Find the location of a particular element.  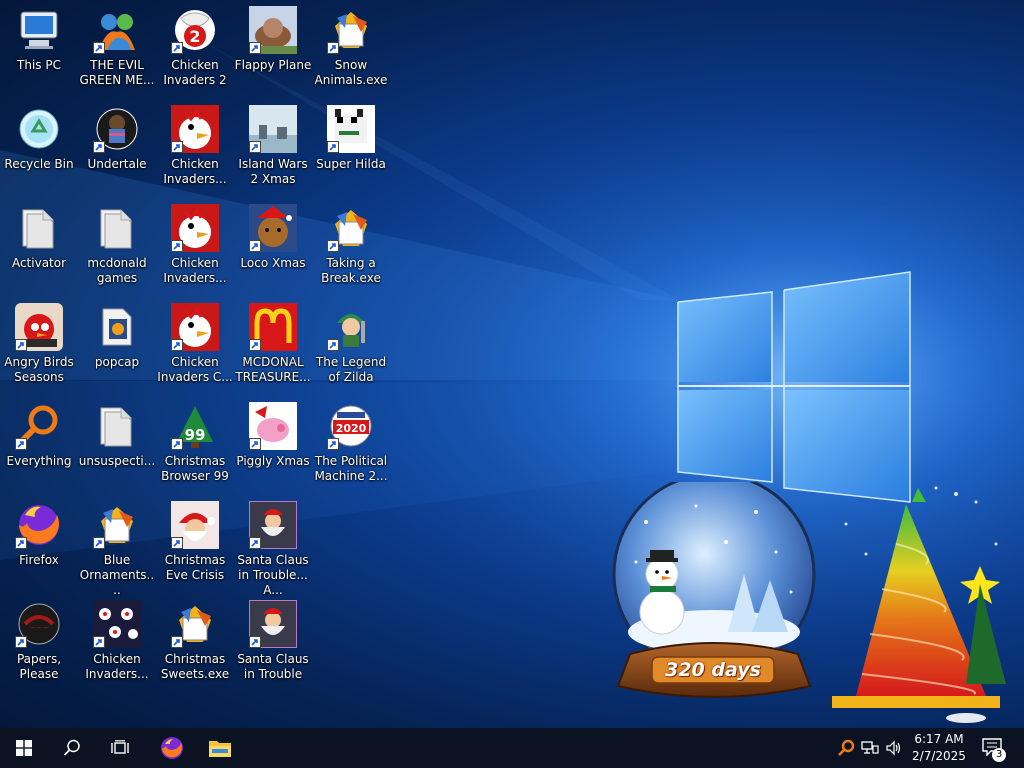

clock-date: 2/7/2025 is located at coordinates (939, 756).